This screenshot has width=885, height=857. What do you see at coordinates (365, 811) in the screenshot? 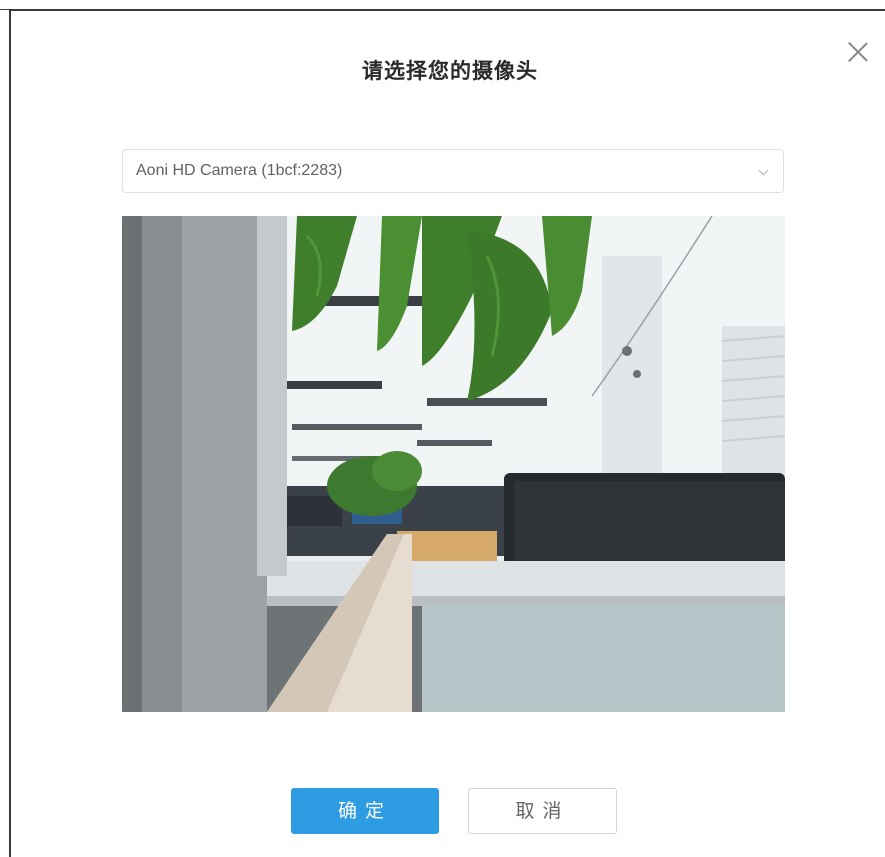
I see `confirm-button: 确定` at bounding box center [365, 811].